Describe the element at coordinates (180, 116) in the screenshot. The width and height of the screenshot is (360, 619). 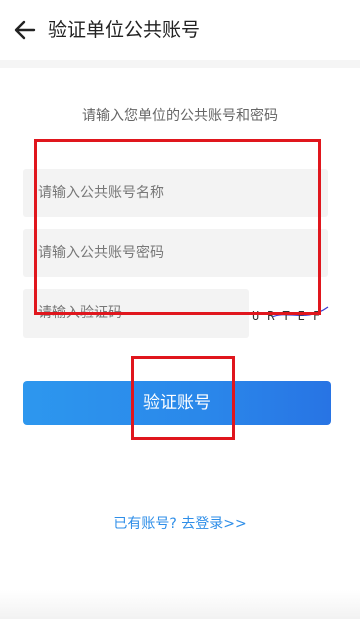
I see `instruction-text: 请输入您单位的公共账号和密码` at that location.